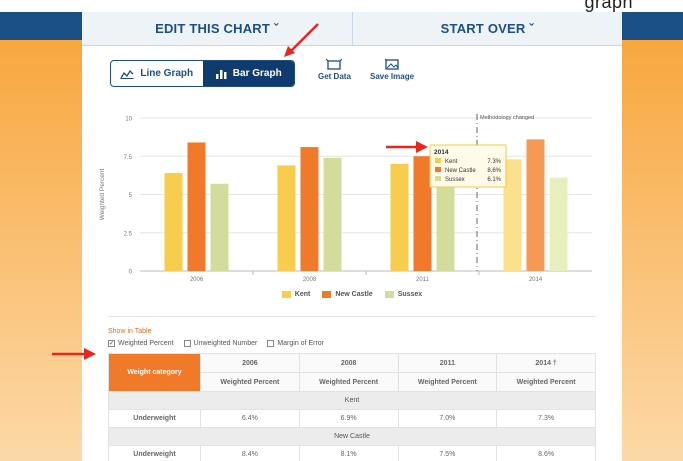  Describe the element at coordinates (128, 120) in the screenshot. I see `y-tick-label: 10` at that location.